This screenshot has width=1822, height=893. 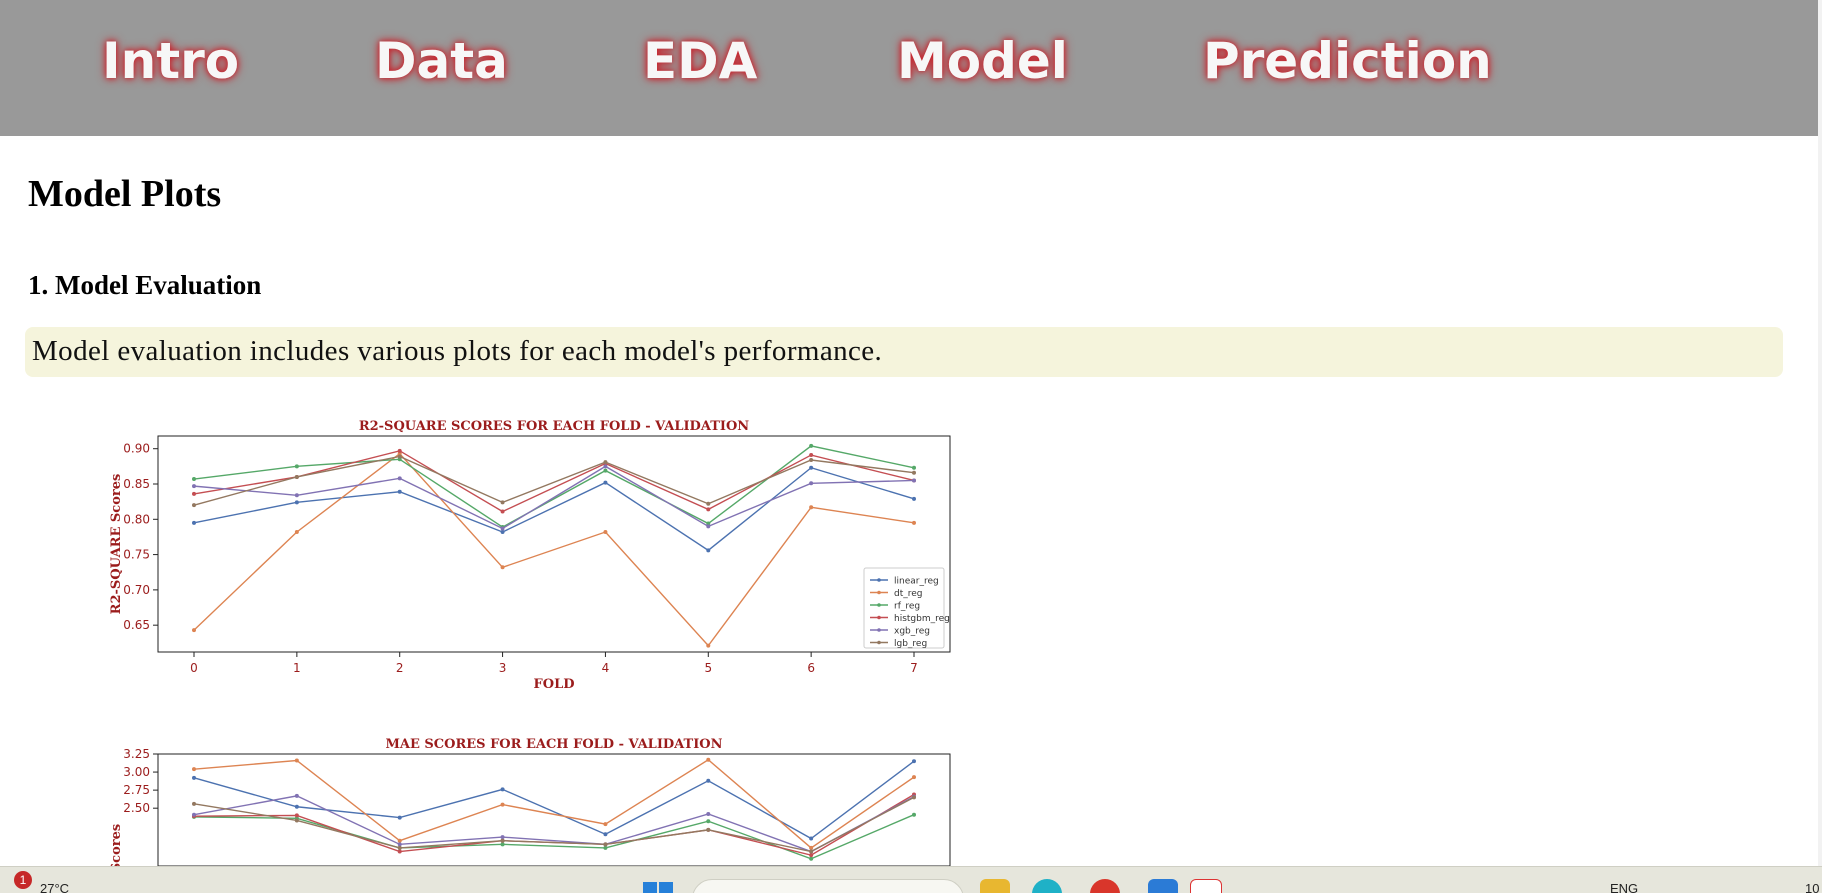 What do you see at coordinates (1347, 61) in the screenshot?
I see `nav-prediction: Prediction` at bounding box center [1347, 61].